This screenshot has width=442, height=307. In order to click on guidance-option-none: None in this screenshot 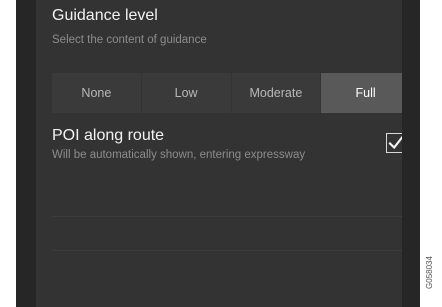, I will do `click(97, 93)`.